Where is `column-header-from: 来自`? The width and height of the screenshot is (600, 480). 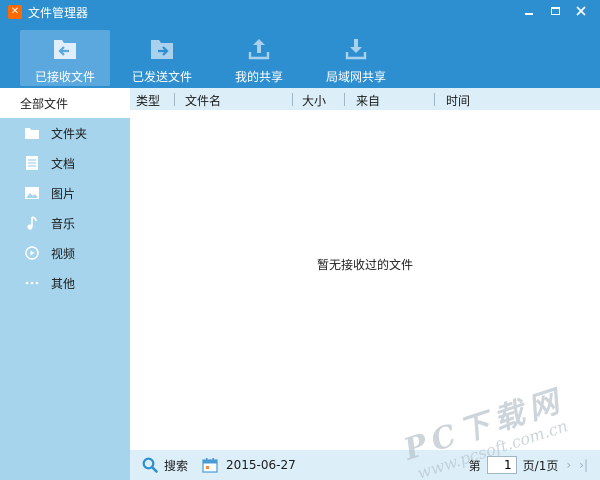 column-header-from: 来自 is located at coordinates (368, 100).